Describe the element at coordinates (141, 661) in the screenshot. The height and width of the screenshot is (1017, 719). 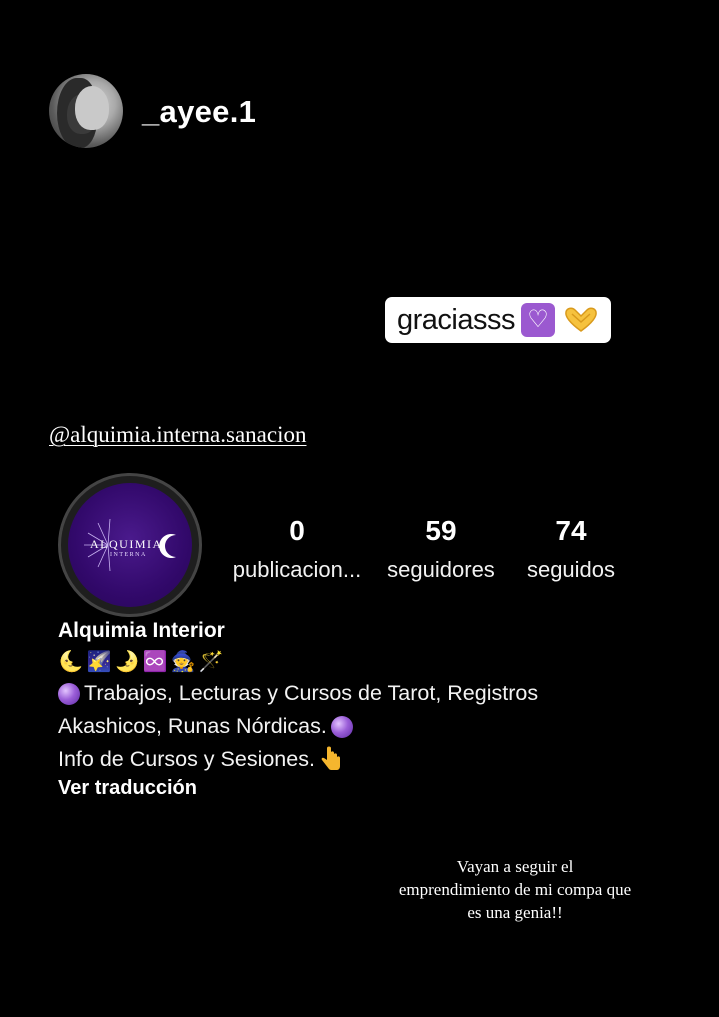
I see `bio-emoji-row: 🌜 🌠 🌛 ♾️ 🧙 🪄` at that location.